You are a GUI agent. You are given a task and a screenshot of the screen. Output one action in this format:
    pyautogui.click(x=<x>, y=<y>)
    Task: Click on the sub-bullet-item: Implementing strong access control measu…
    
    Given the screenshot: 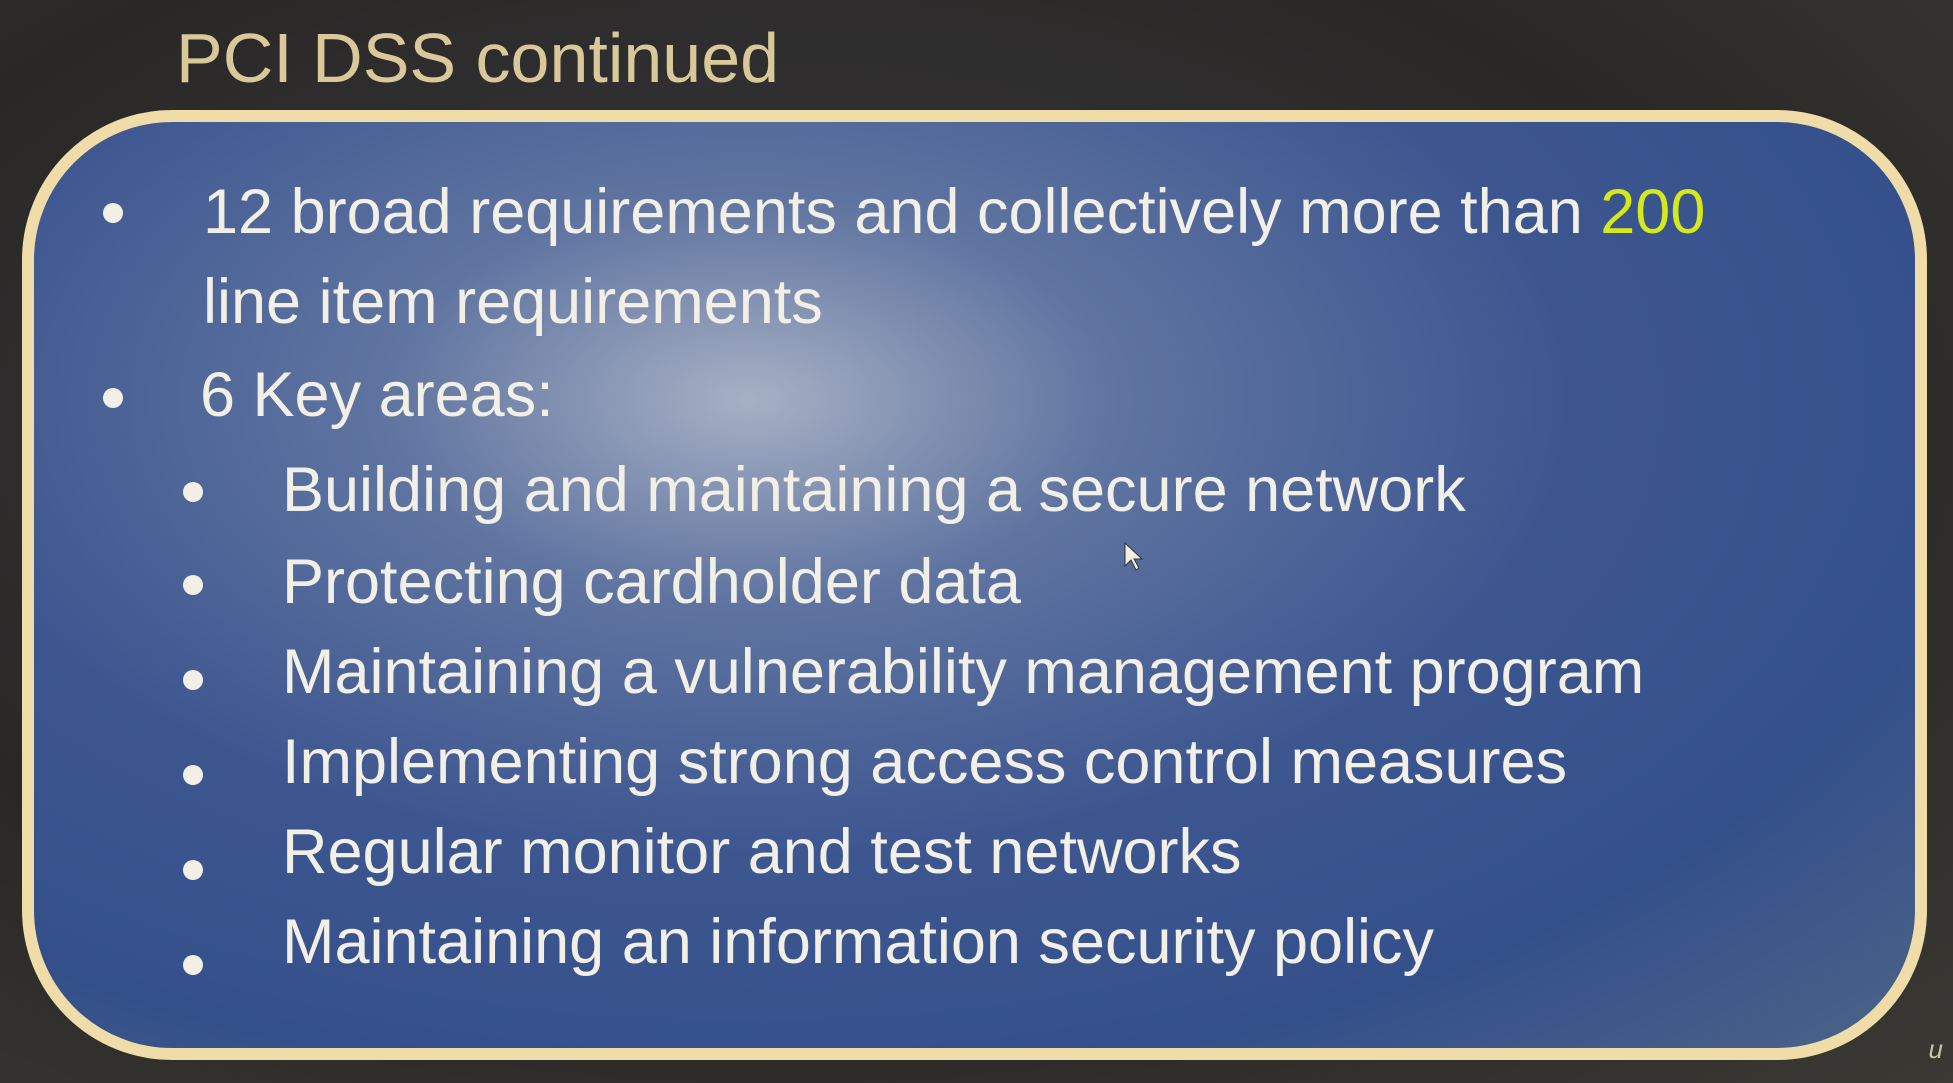 What is the action you would take?
    pyautogui.click(x=925, y=762)
    